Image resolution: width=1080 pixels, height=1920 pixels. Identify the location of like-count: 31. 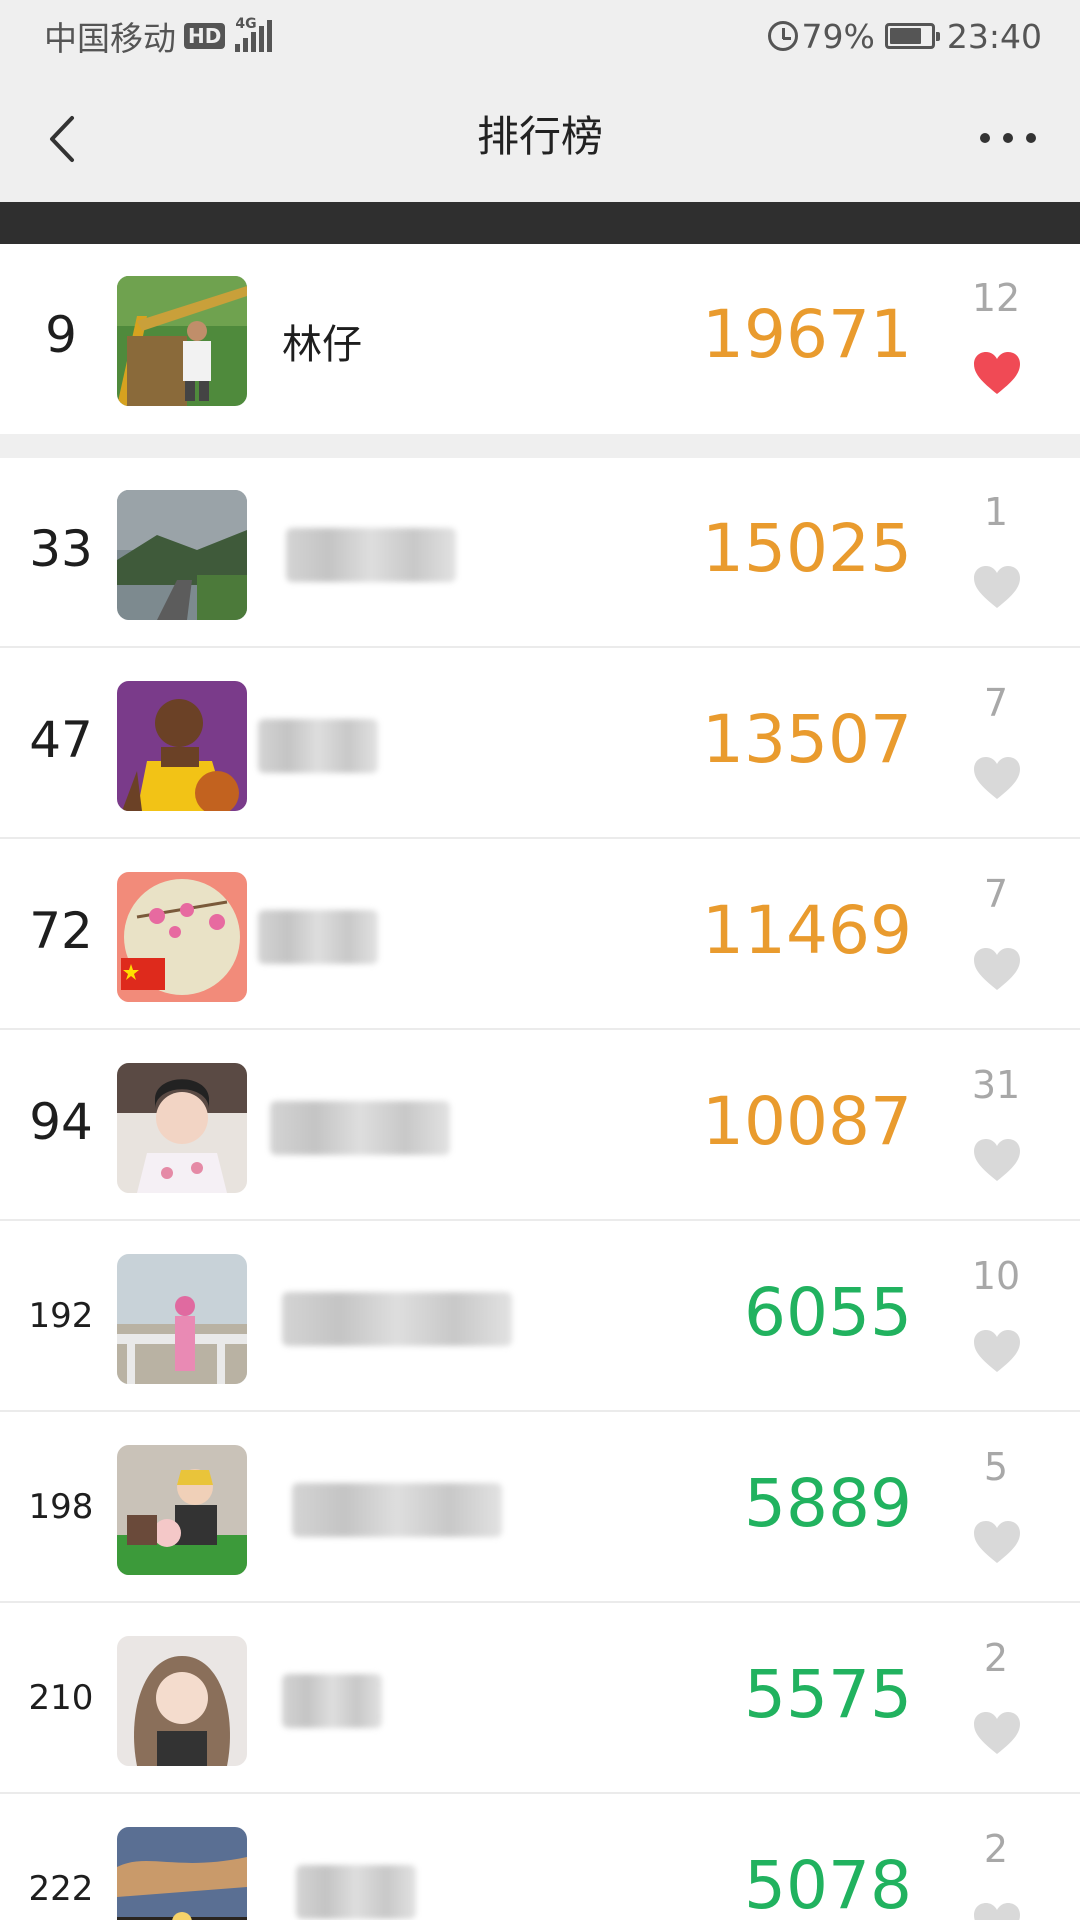
(996, 1085).